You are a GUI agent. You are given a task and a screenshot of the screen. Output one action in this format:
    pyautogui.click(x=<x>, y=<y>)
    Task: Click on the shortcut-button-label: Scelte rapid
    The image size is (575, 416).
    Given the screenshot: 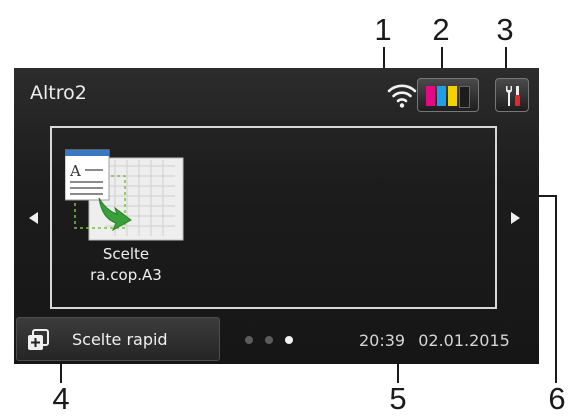 What is the action you would take?
    pyautogui.click(x=120, y=339)
    